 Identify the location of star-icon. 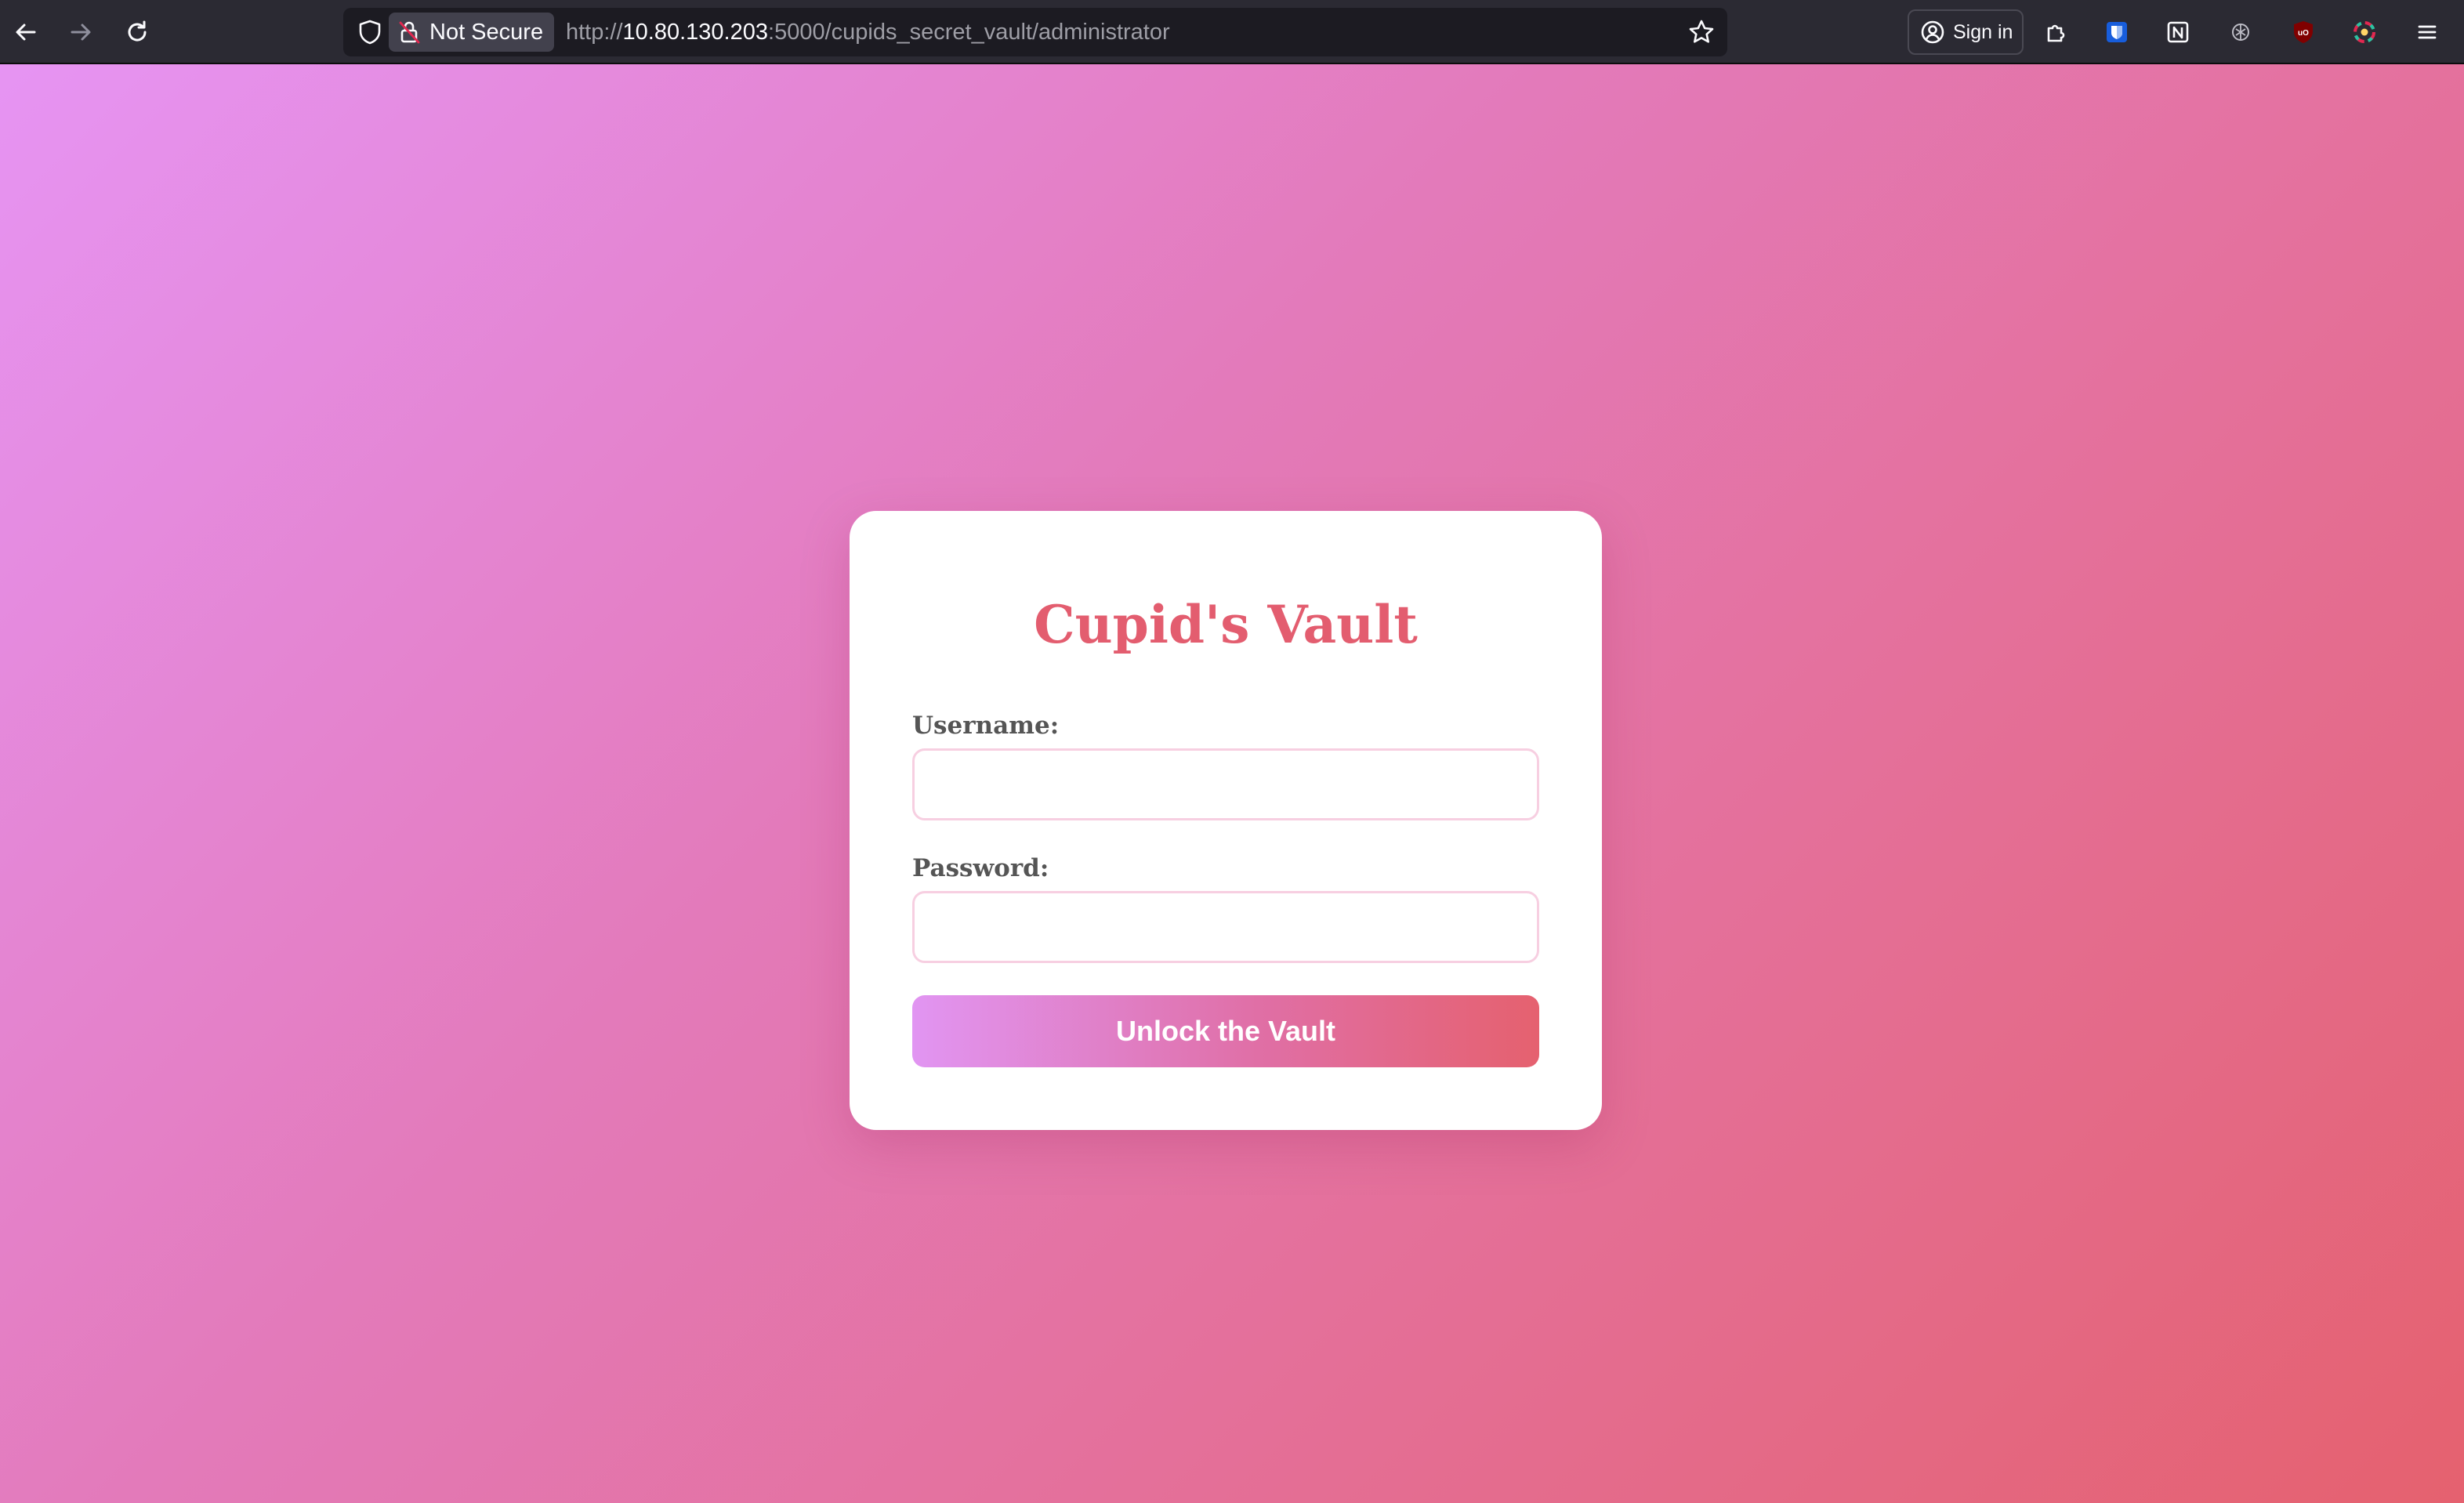
(1701, 31).